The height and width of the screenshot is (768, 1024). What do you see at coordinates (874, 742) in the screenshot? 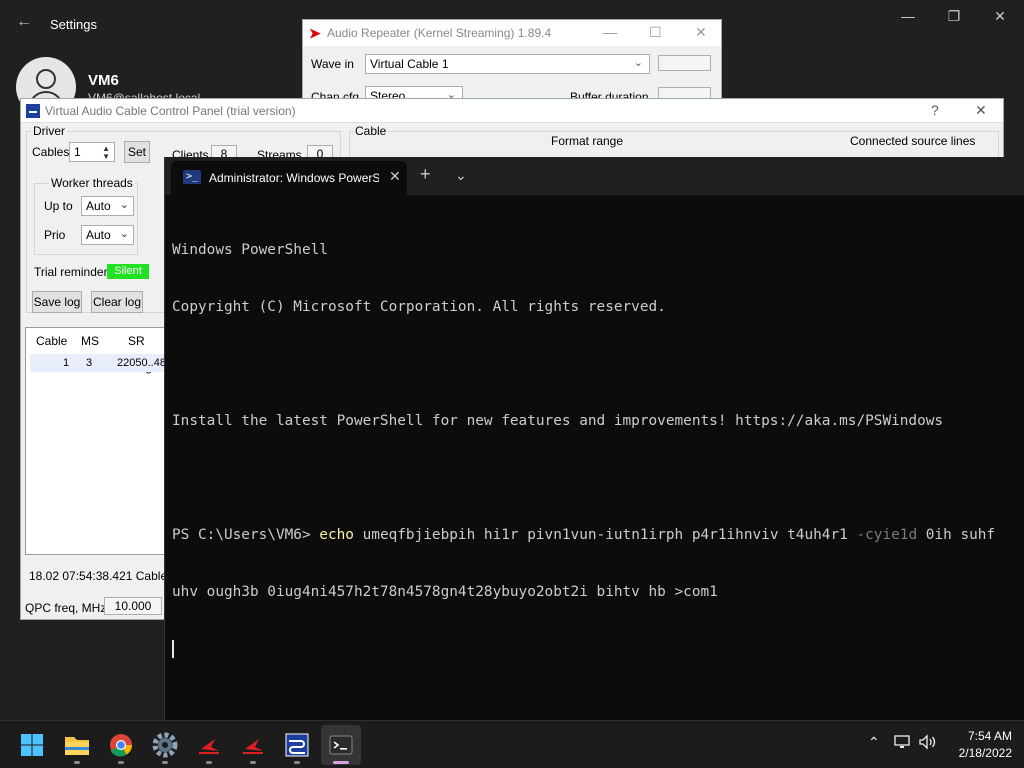
I see `chevron-up-icon: ⌃` at bounding box center [874, 742].